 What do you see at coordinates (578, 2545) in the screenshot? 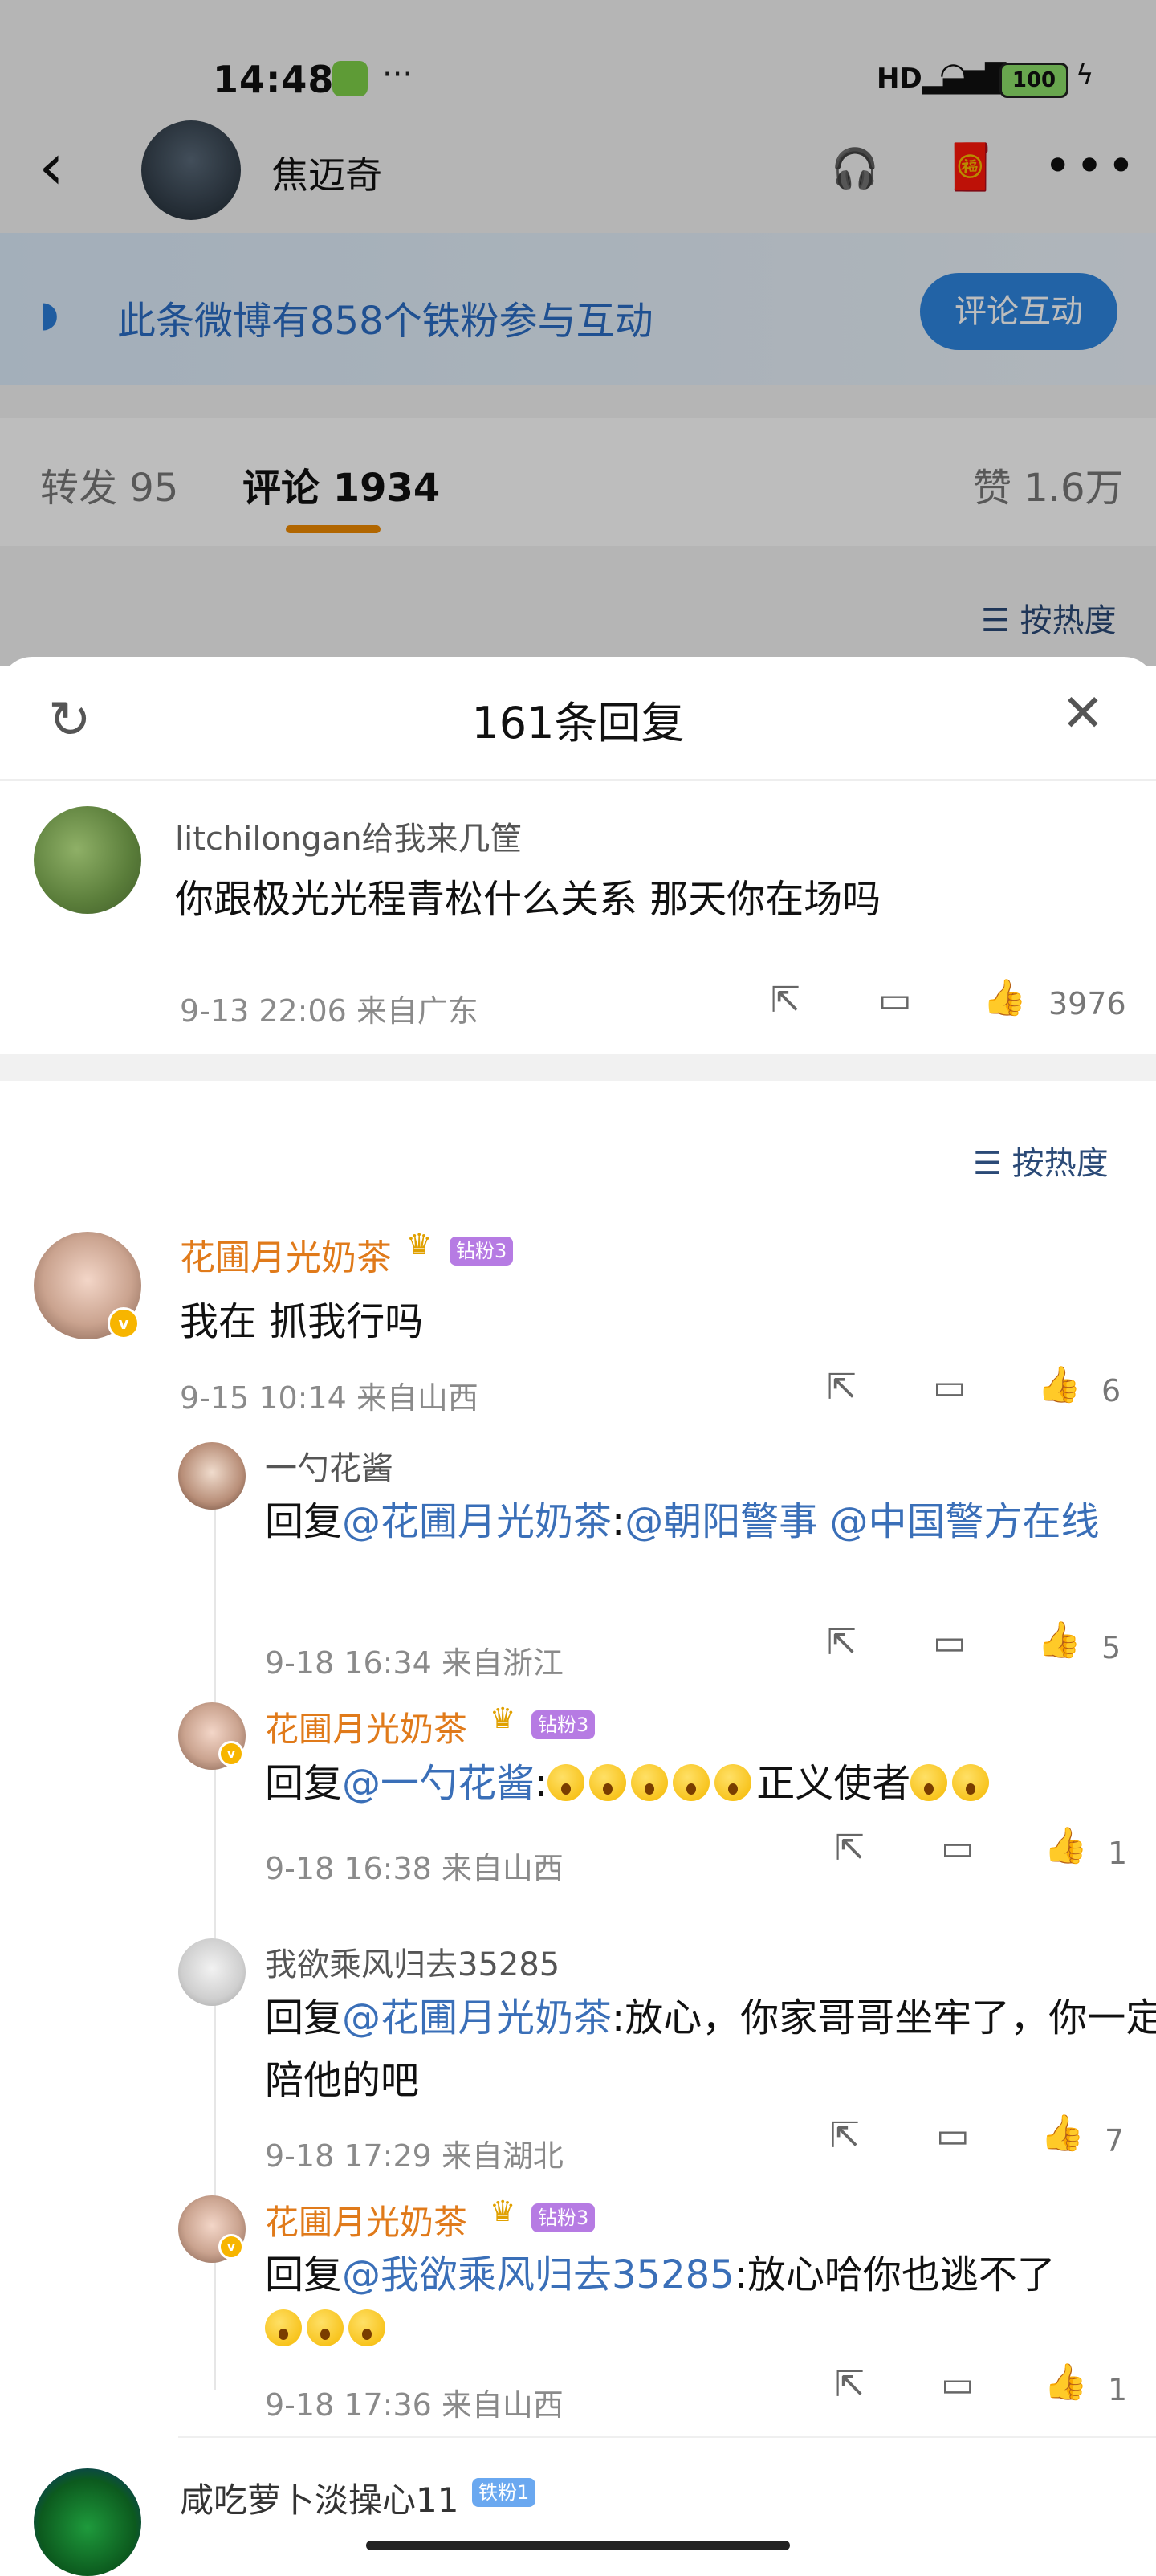
I see `home-indicator` at bounding box center [578, 2545].